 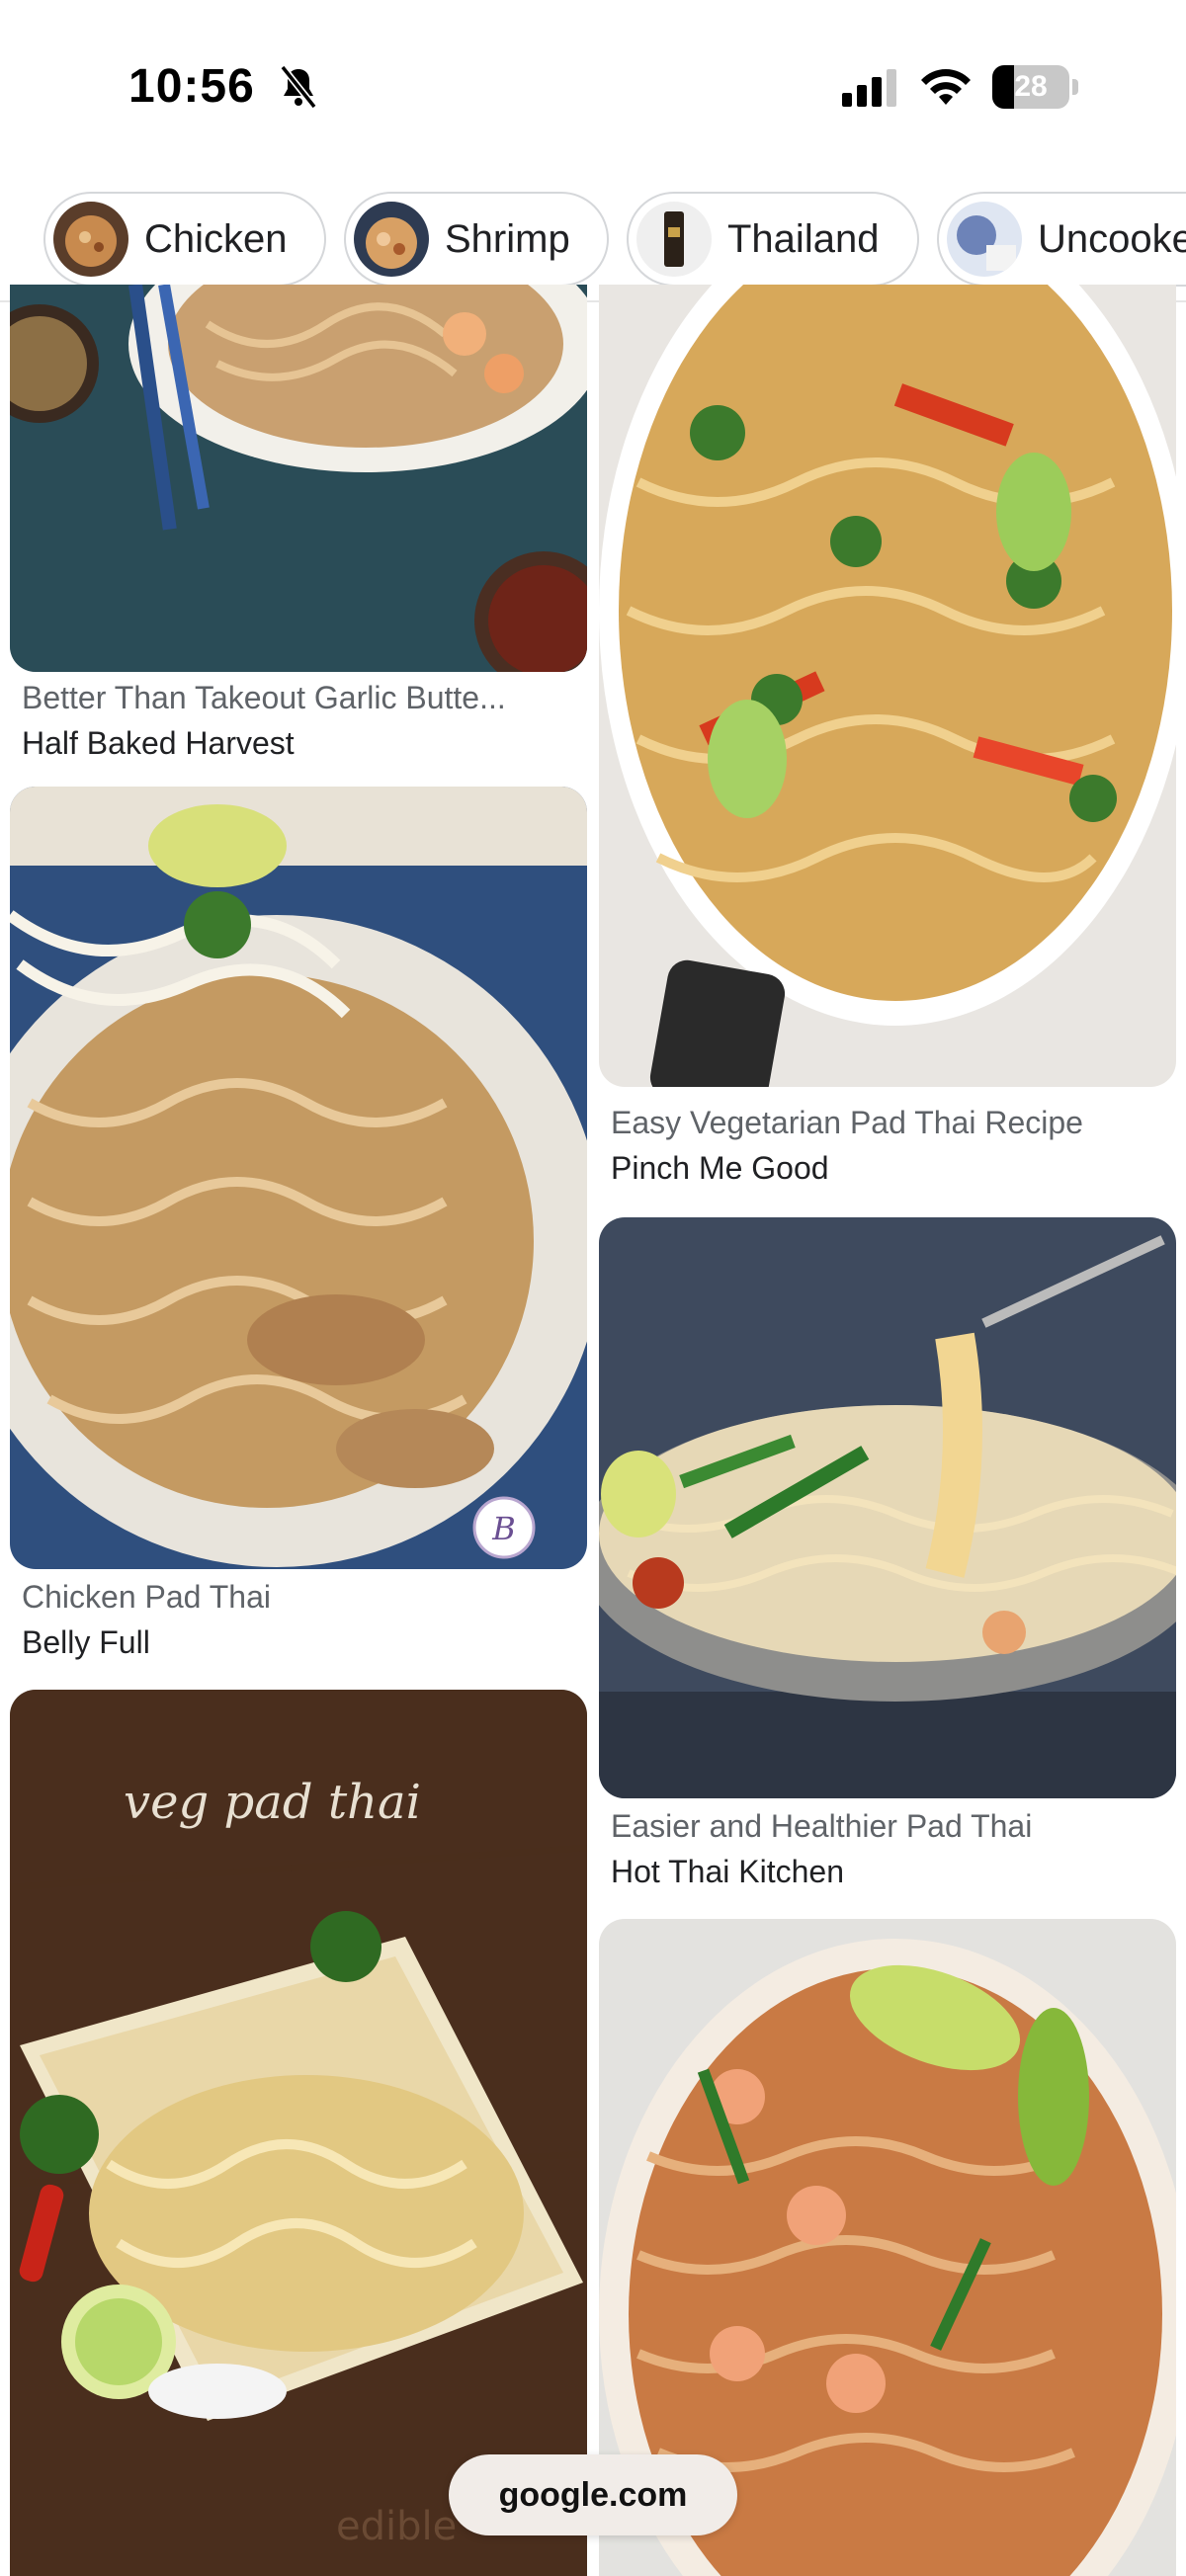 I want to click on image-caption-text: veg pad thai, so click(x=272, y=1802).